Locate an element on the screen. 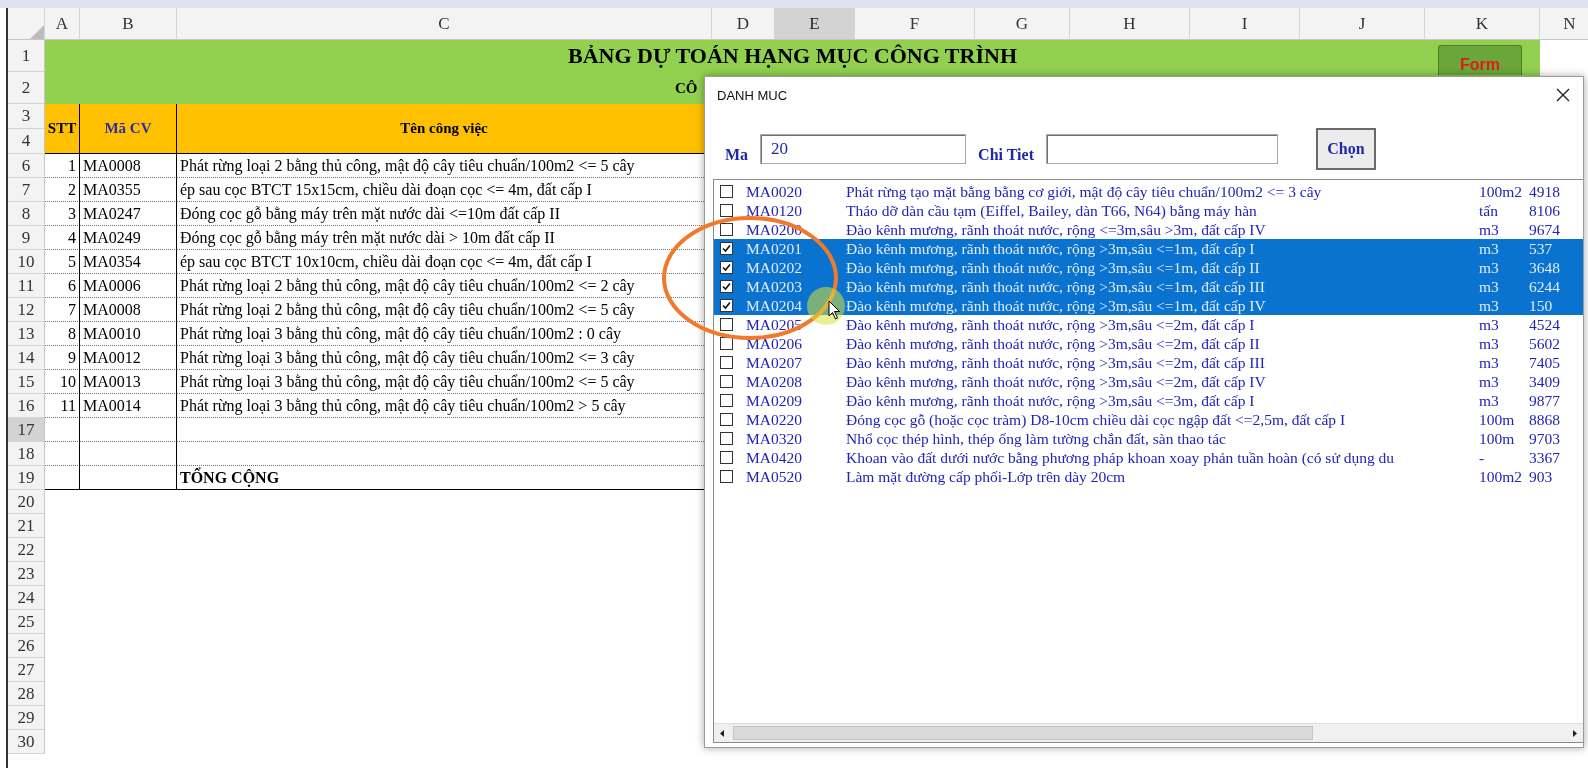 The width and height of the screenshot is (1588, 768). item-code: MA0320 is located at coordinates (774, 438).